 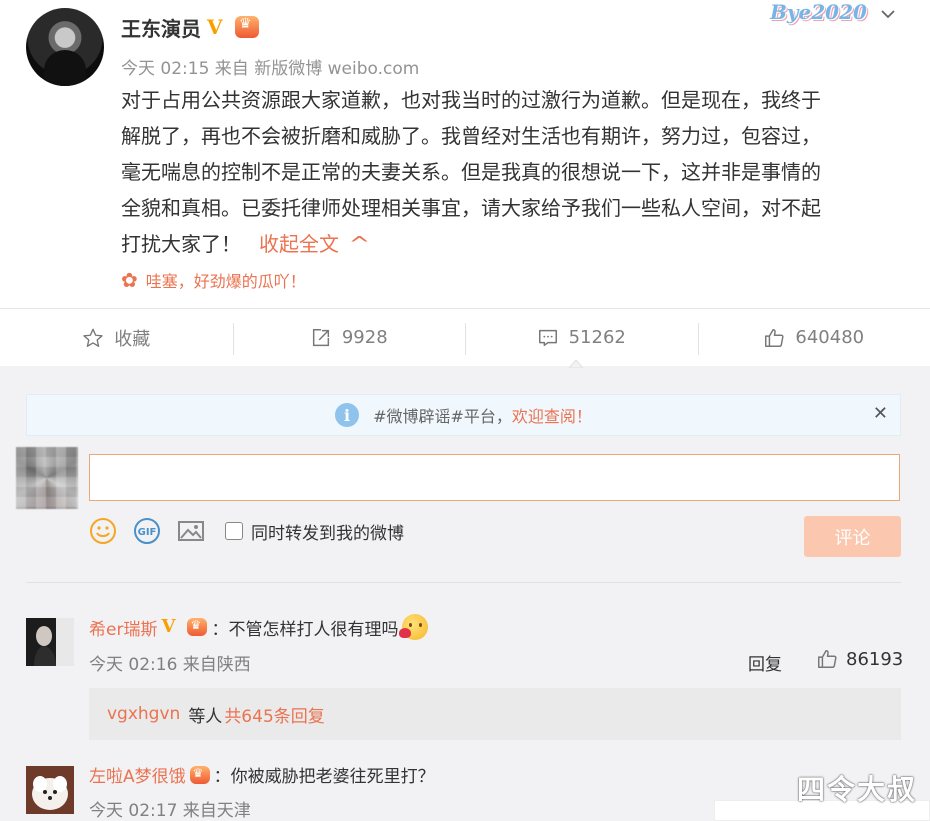 What do you see at coordinates (137, 774) in the screenshot?
I see `comment-user-name: 左啦A梦很饿` at bounding box center [137, 774].